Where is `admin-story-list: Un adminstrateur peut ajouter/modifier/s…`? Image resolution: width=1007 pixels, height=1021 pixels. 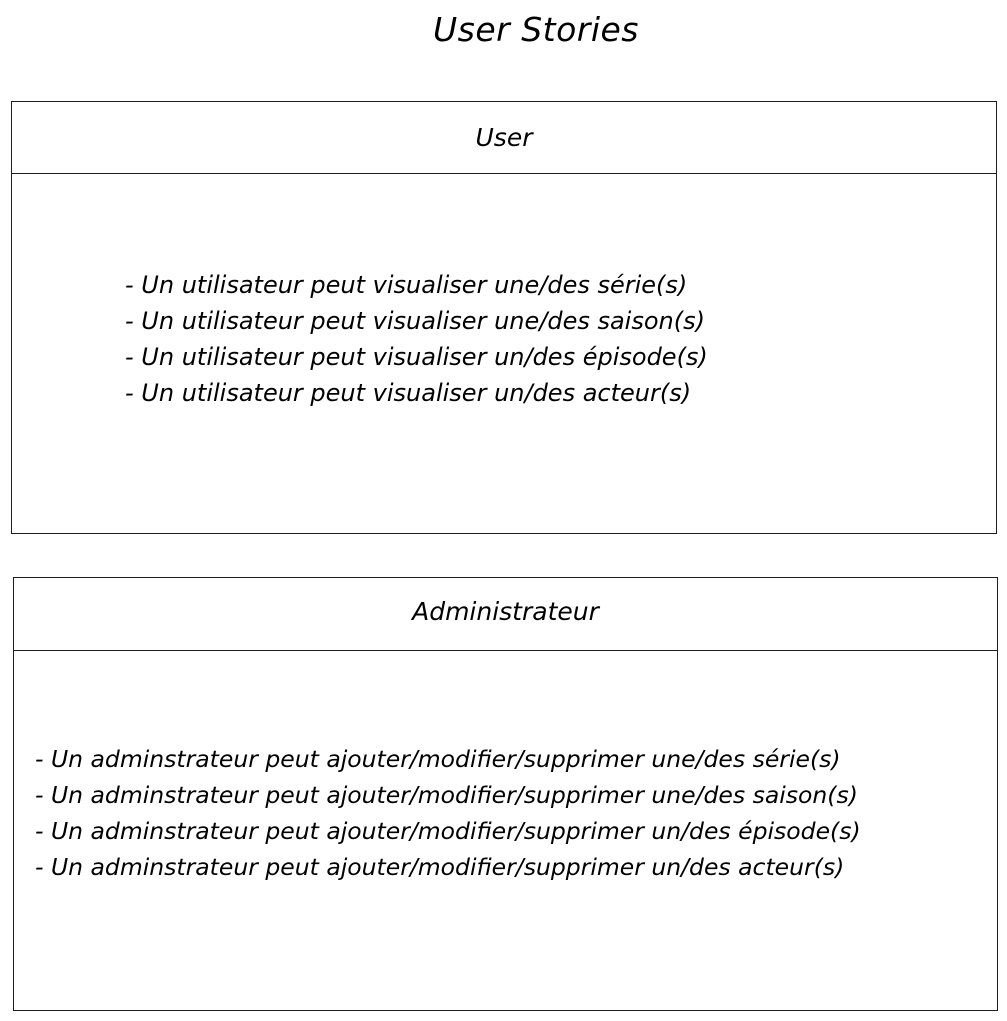 admin-story-list: Un adminstrateur peut ajouter/modifier/s… is located at coordinates (448, 813).